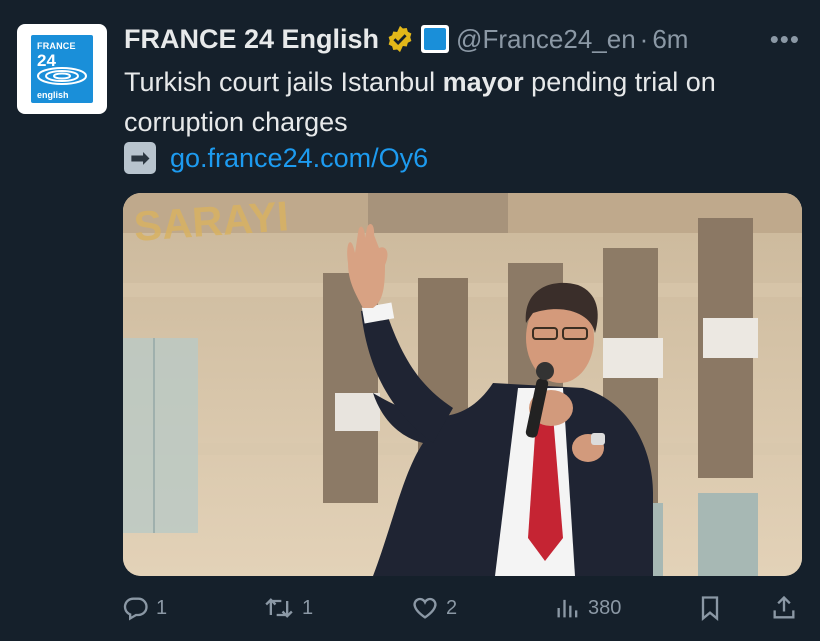  What do you see at coordinates (605, 607) in the screenshot?
I see `view-count: 380` at bounding box center [605, 607].